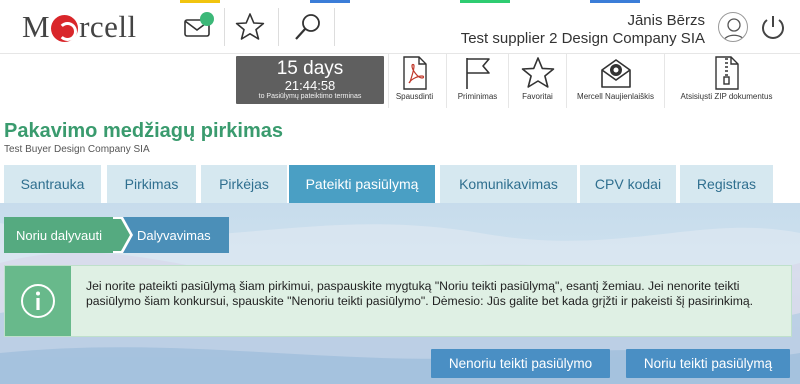  I want to click on avatar, so click(733, 27).